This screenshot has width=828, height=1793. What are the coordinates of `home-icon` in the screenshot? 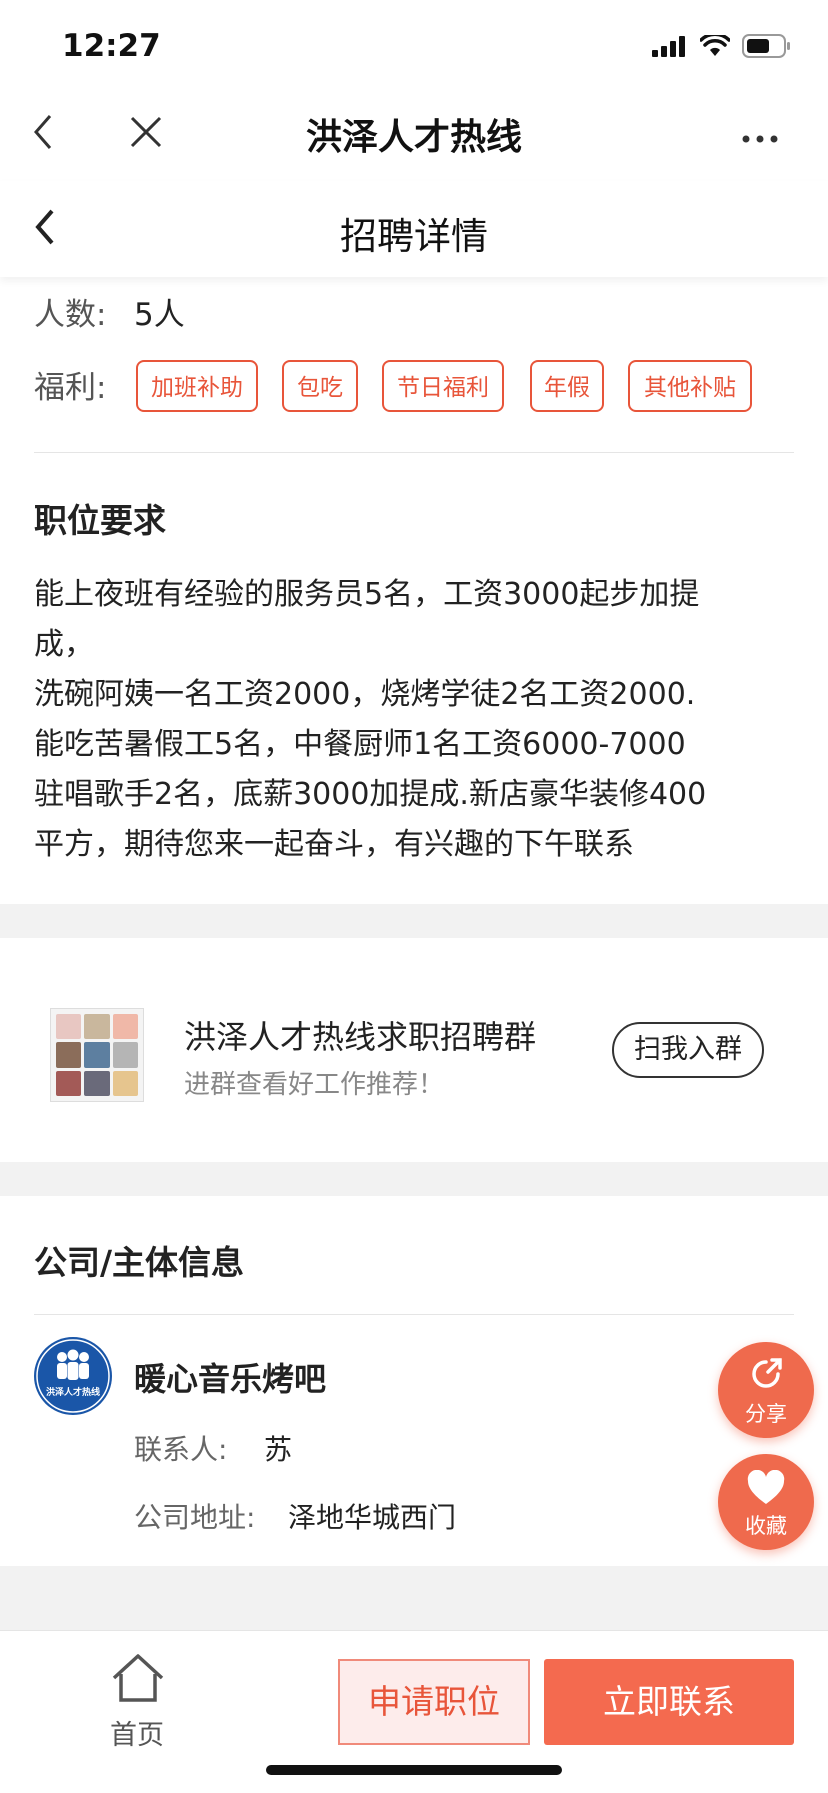 It's located at (138, 1680).